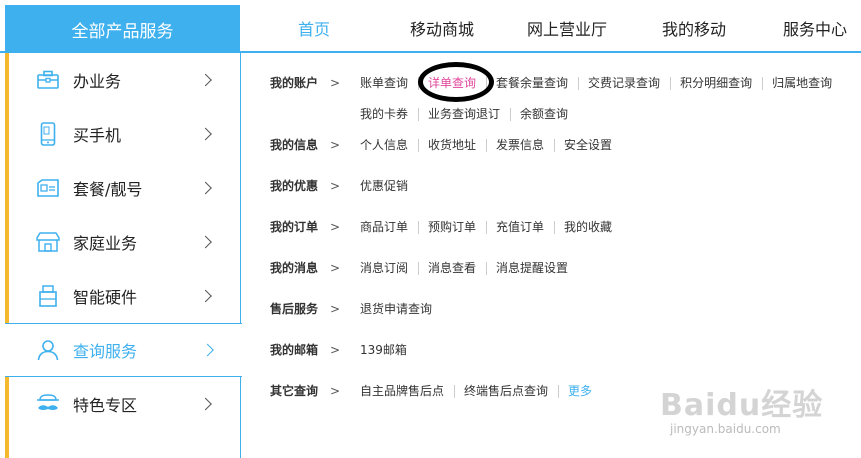  What do you see at coordinates (48, 188) in the screenshot?
I see `sim-card-icon` at bounding box center [48, 188].